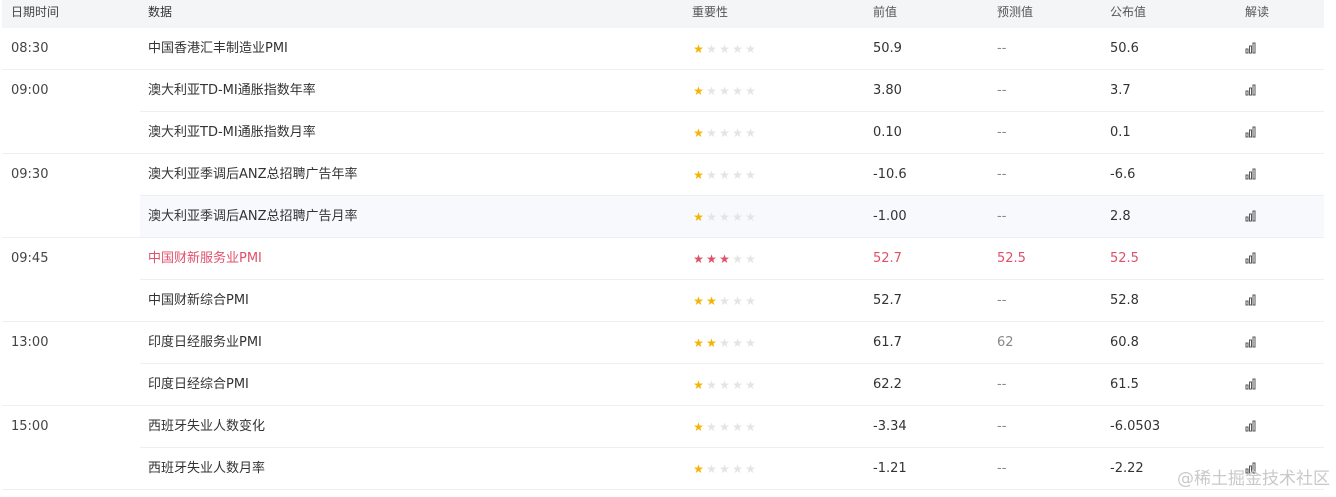 This screenshot has width=1336, height=497. I want to click on table-row: 08:30 中国香港汇丰制造业PMI ★ ★ ★ ★ ★ 50.9 -- 50.6, so click(663, 49).